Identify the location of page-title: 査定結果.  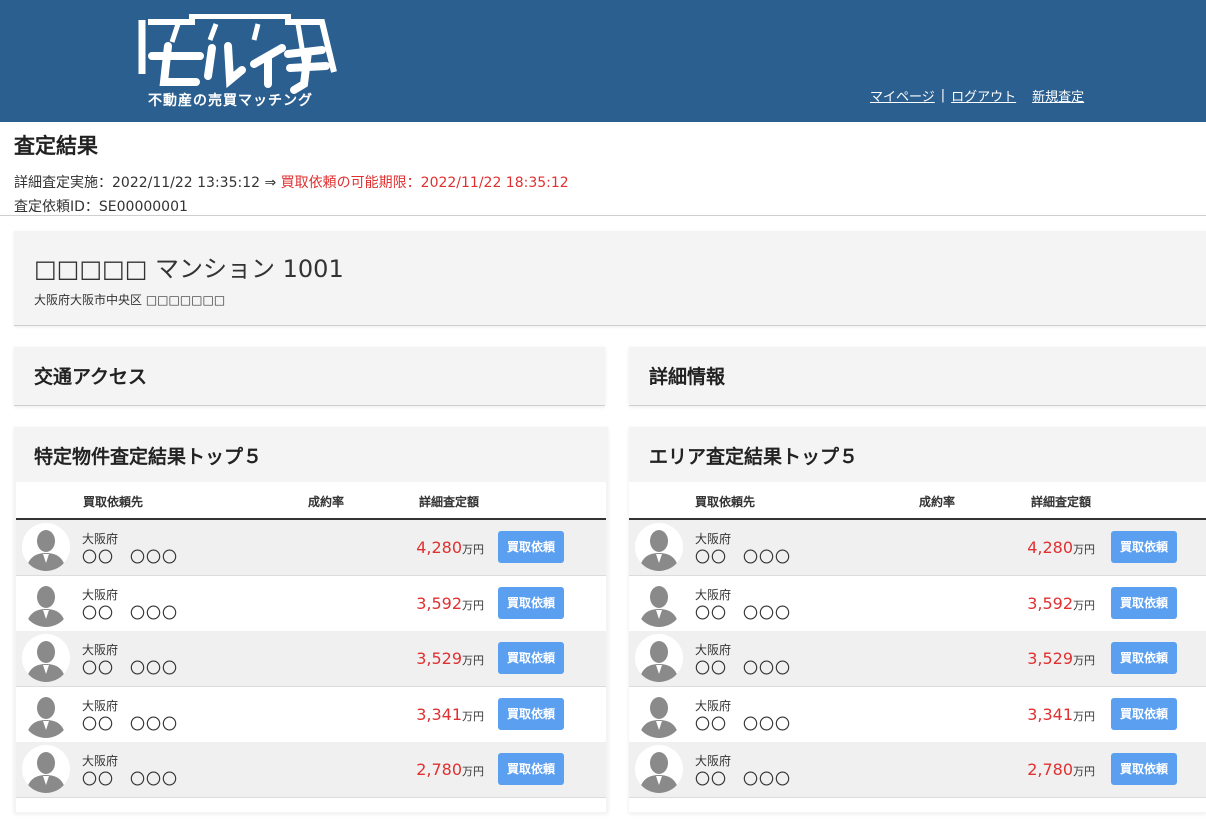
(56, 146).